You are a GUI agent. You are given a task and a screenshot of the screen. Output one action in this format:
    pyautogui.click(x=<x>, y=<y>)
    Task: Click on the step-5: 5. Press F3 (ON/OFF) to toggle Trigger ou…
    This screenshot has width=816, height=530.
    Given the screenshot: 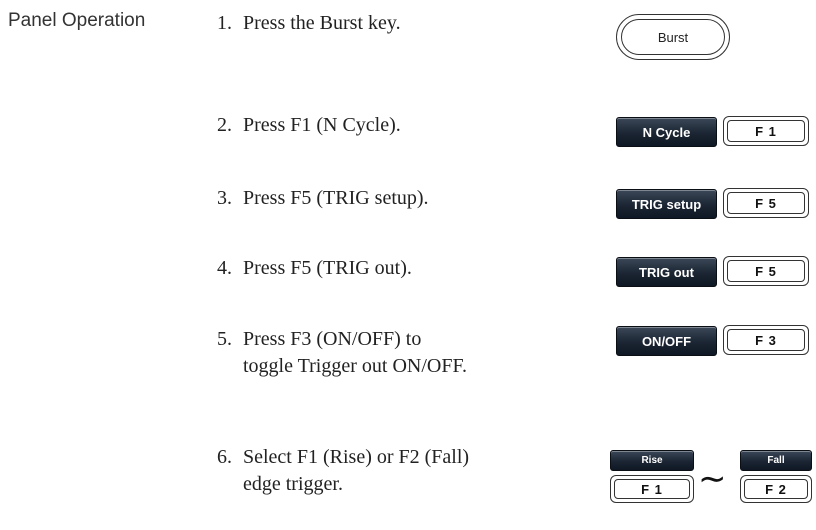 What is the action you would take?
    pyautogui.click(x=342, y=353)
    